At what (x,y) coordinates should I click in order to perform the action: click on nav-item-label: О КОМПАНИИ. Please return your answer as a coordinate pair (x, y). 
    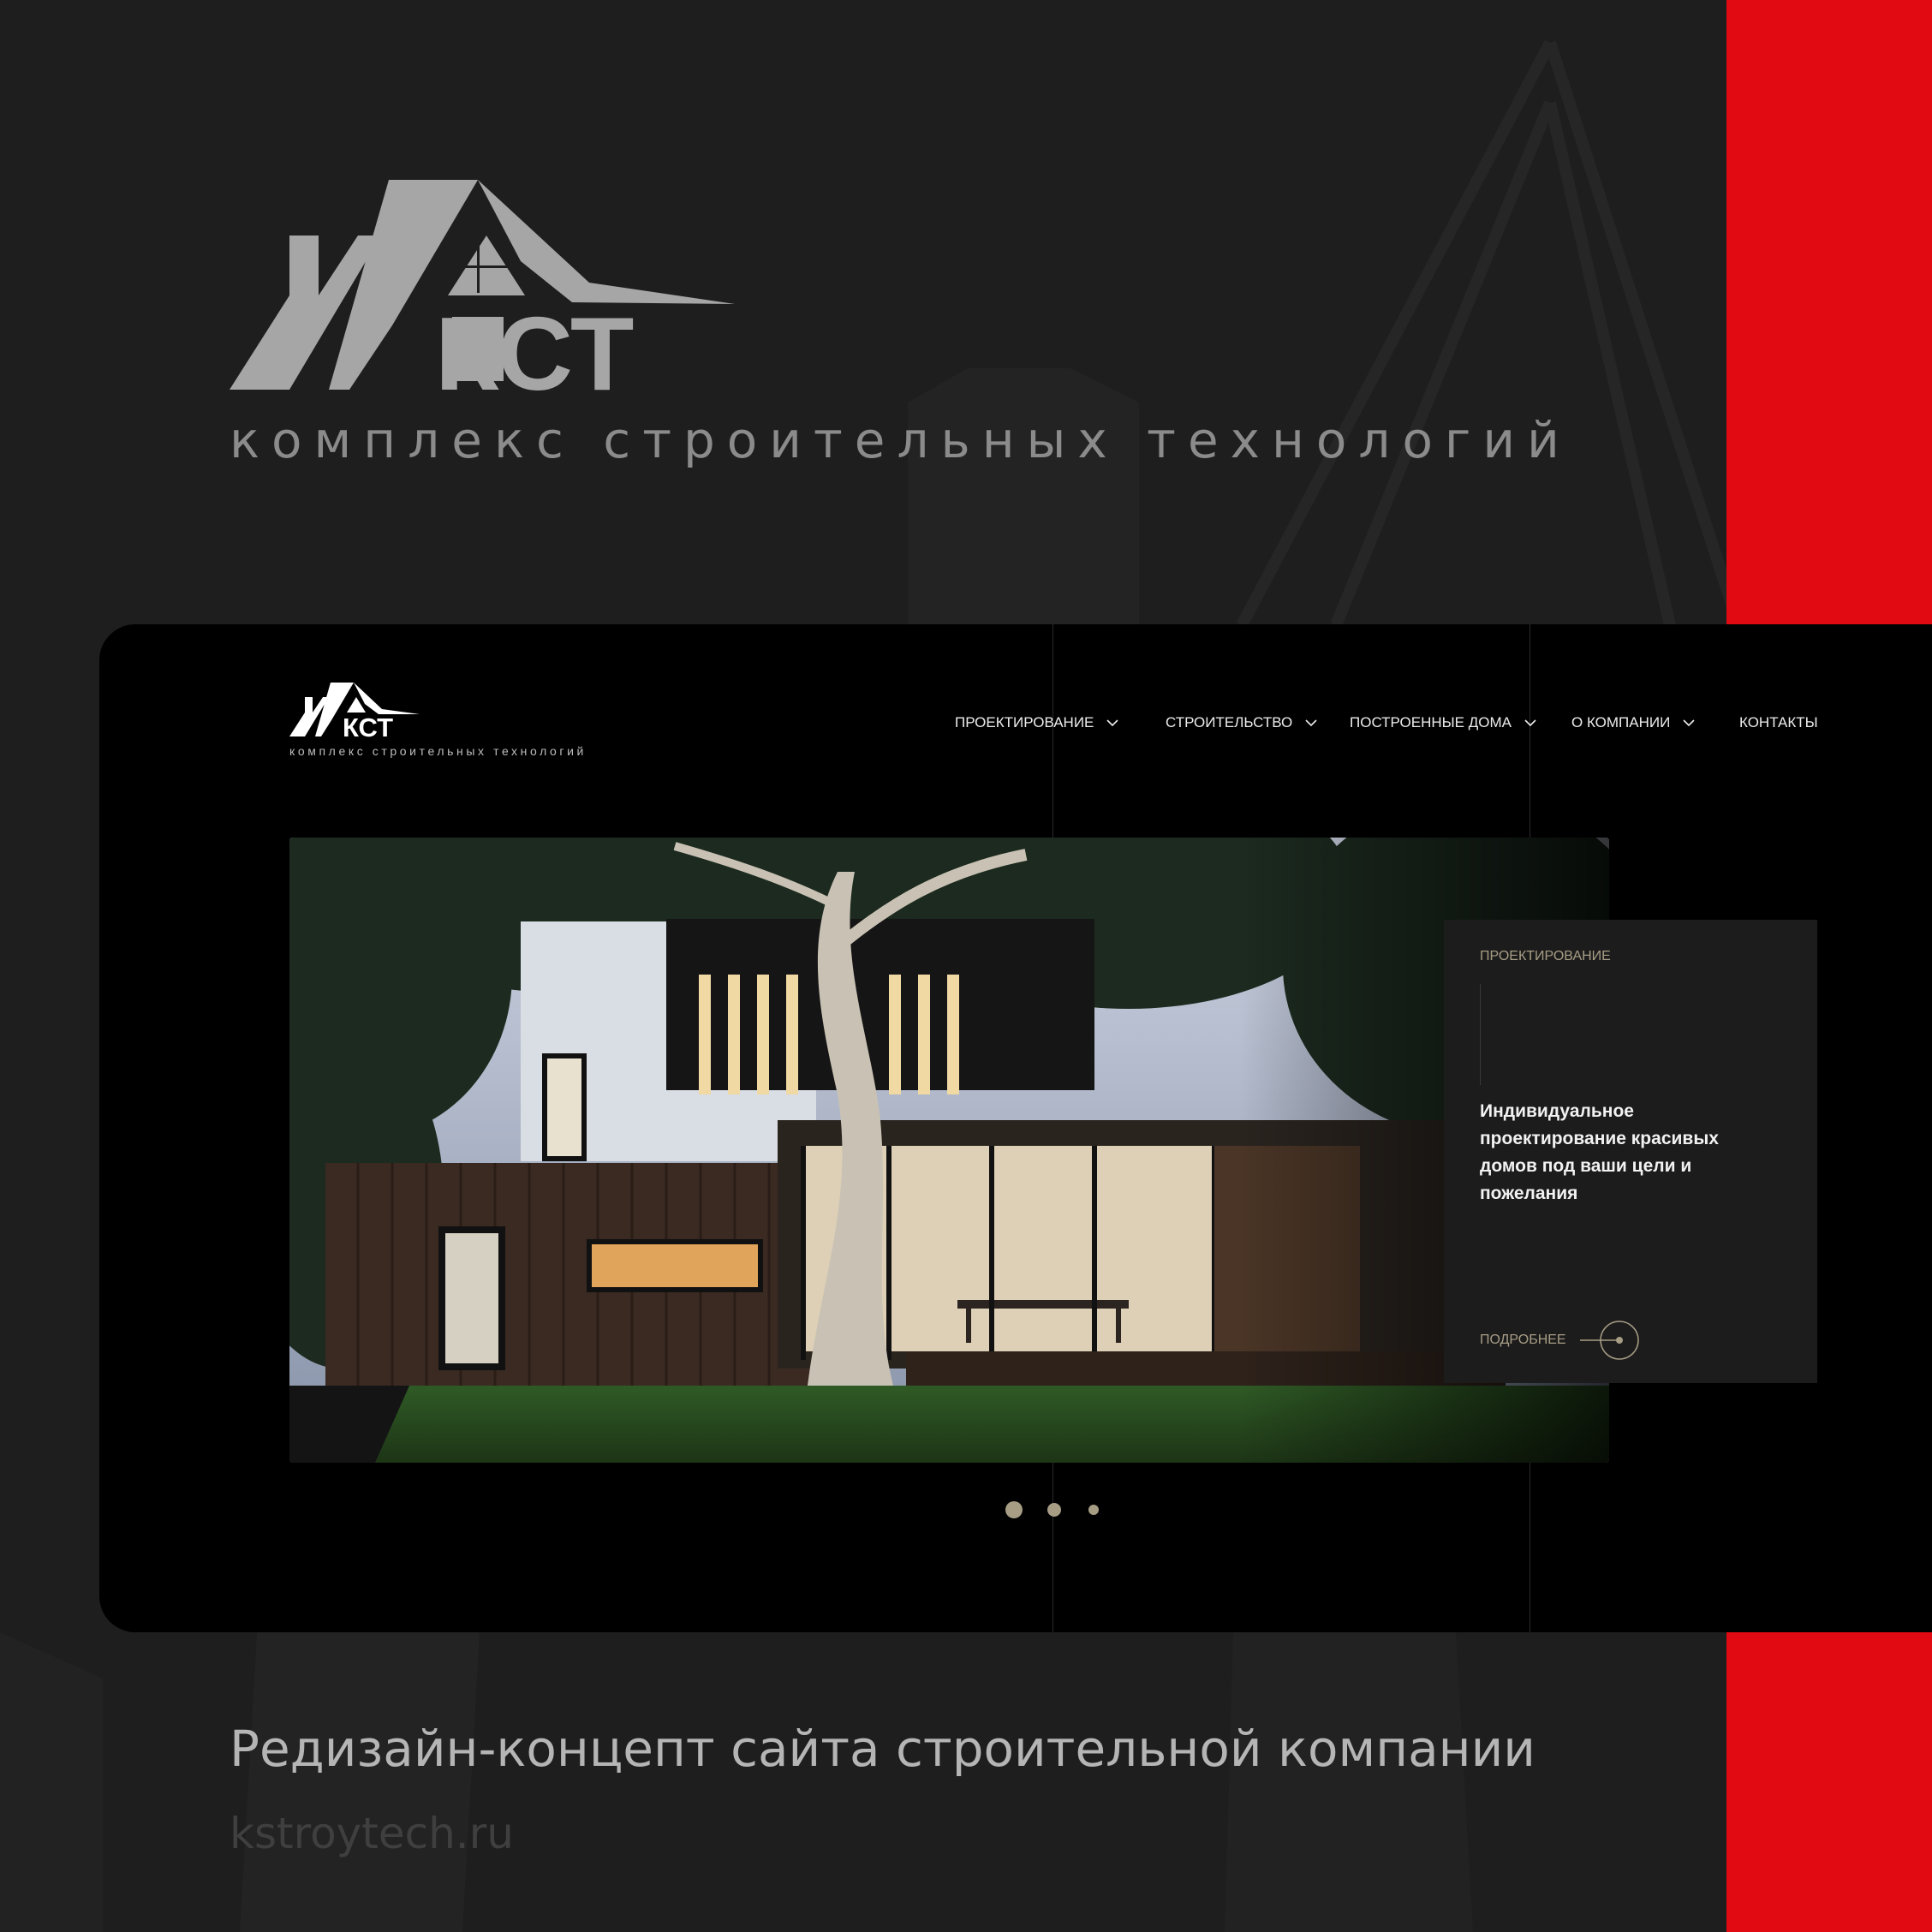
    Looking at the image, I should click on (1621, 722).